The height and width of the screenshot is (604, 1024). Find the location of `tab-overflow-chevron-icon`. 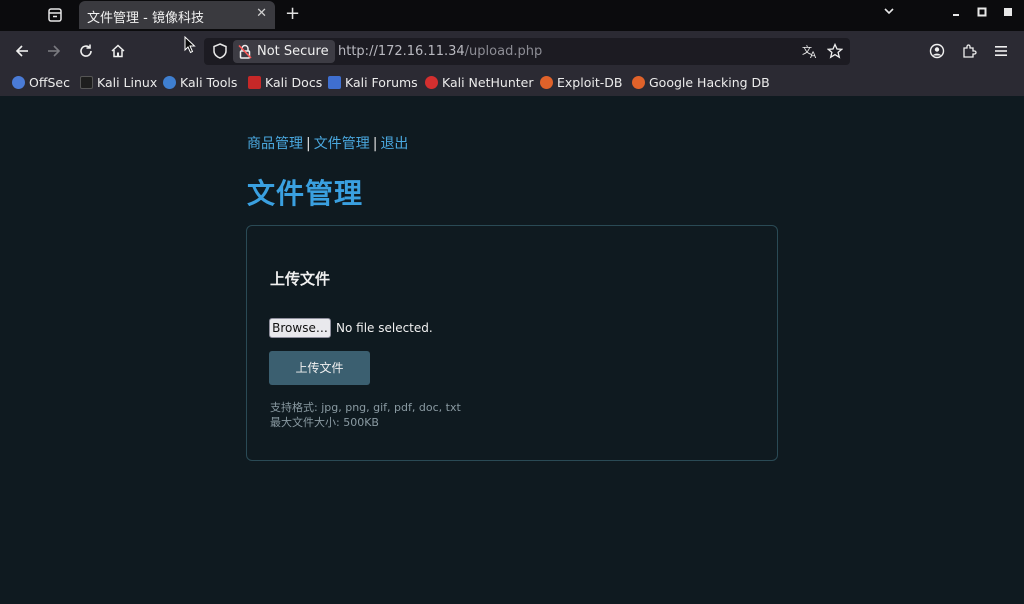

tab-overflow-chevron-icon is located at coordinates (889, 12).